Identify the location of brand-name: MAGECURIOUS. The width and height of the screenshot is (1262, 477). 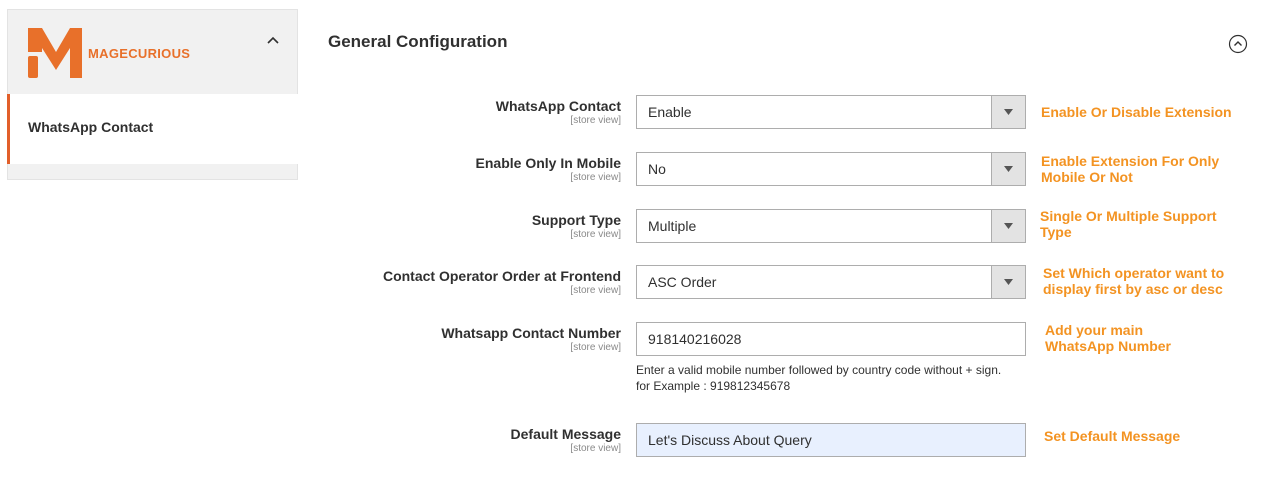
(139, 53).